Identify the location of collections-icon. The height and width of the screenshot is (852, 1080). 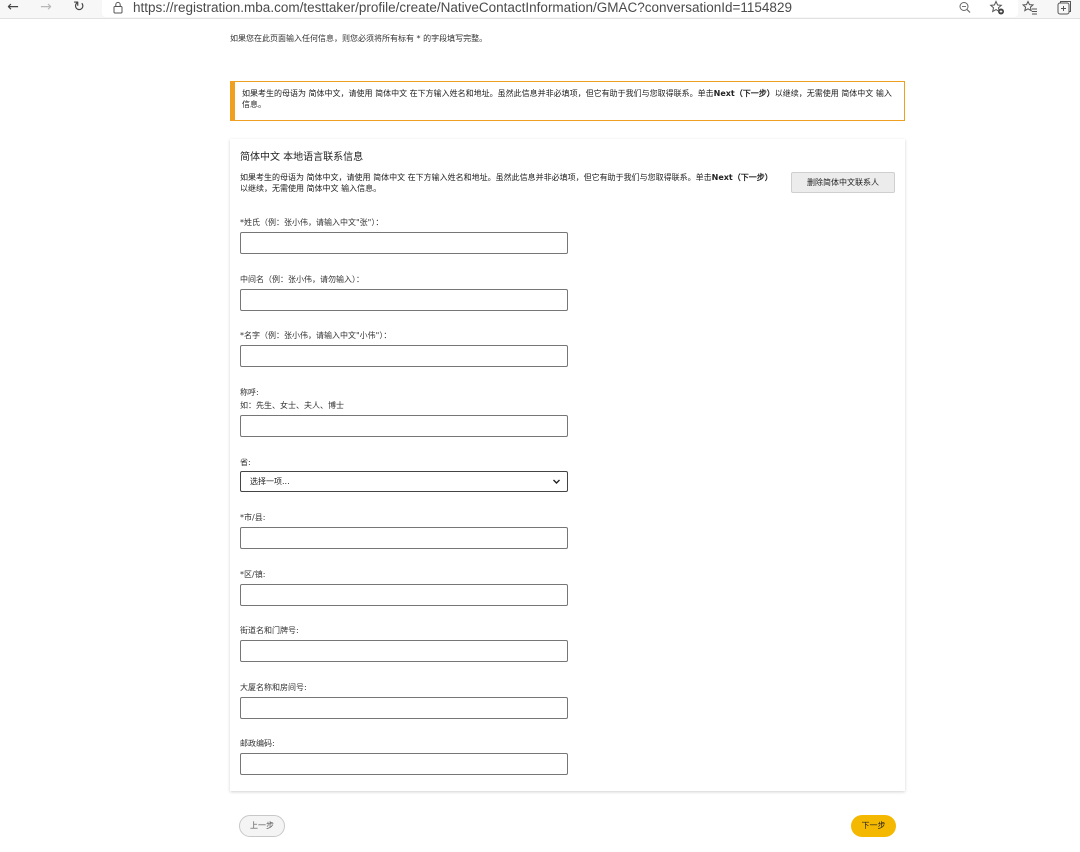
(1064, 8).